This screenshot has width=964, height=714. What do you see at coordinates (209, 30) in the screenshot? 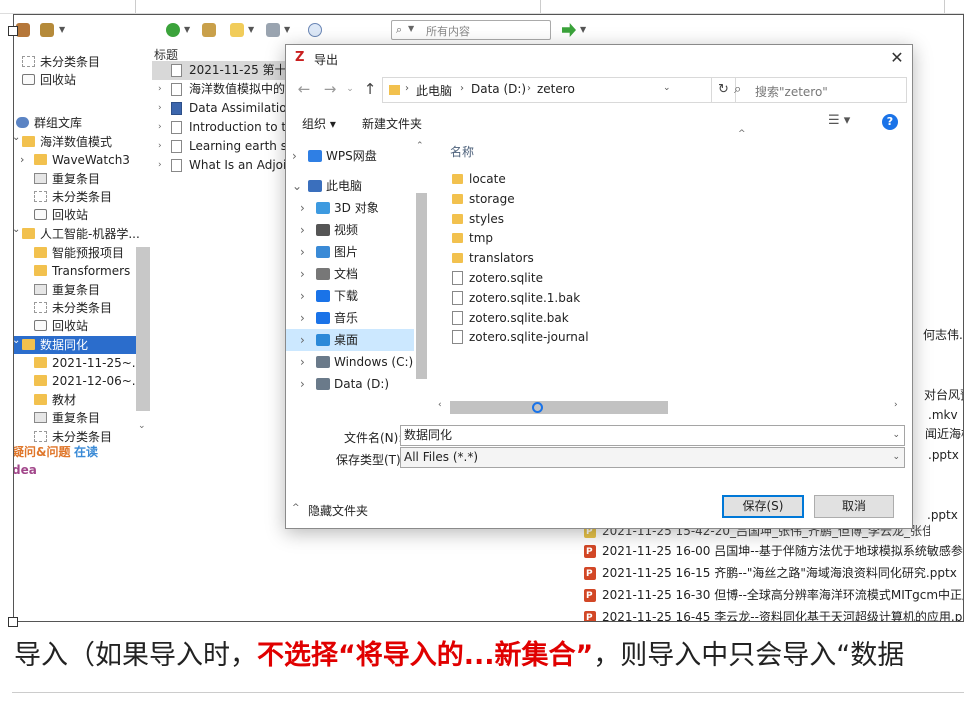
I see `add-by-identifier-icon` at bounding box center [209, 30].